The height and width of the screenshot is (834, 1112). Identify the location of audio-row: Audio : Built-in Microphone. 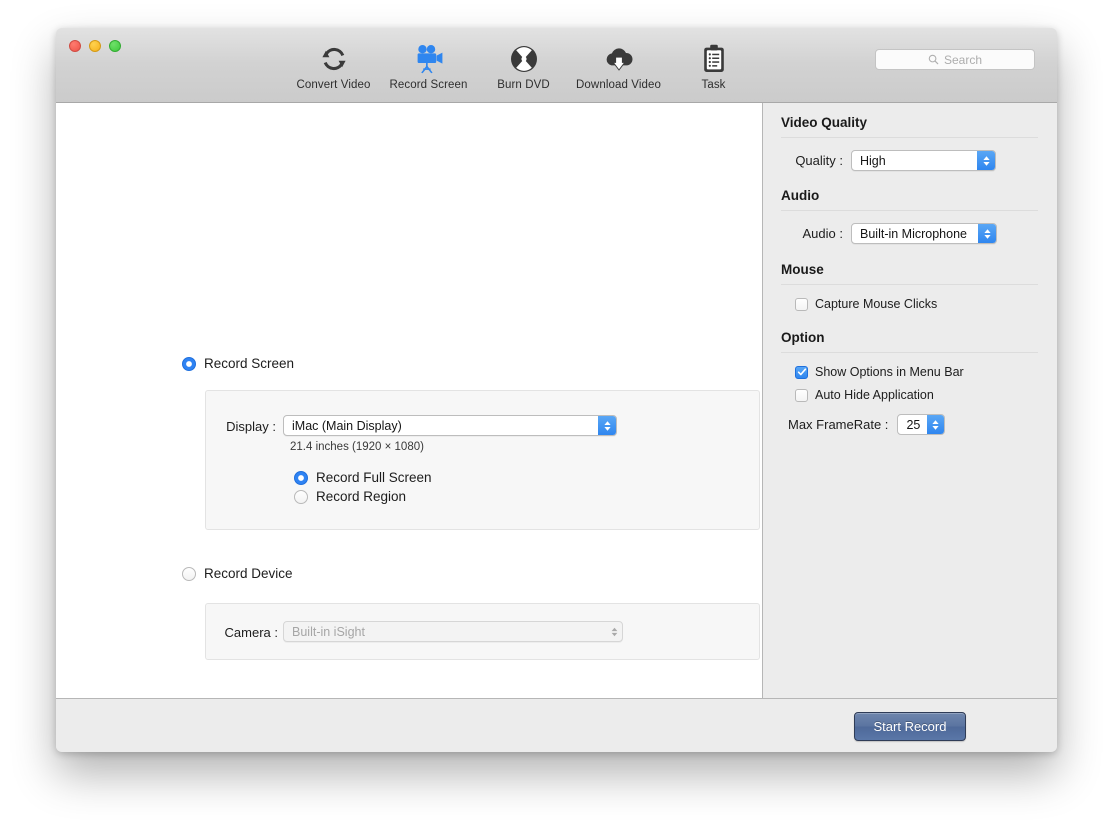
(909, 233).